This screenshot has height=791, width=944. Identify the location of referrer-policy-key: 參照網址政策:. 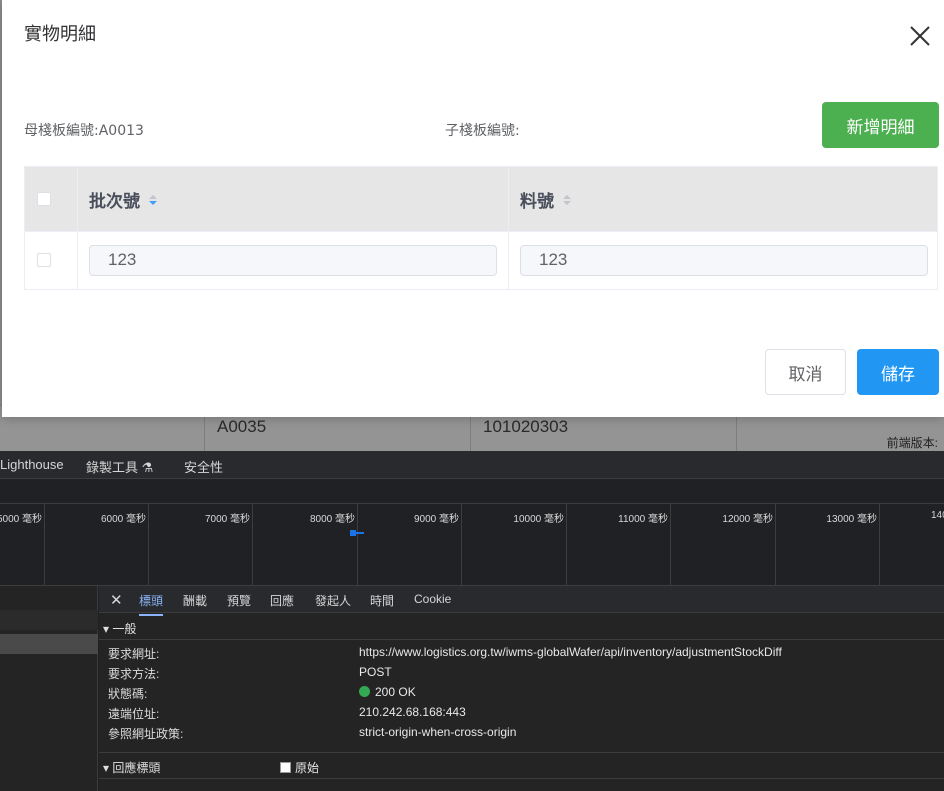
(146, 734).